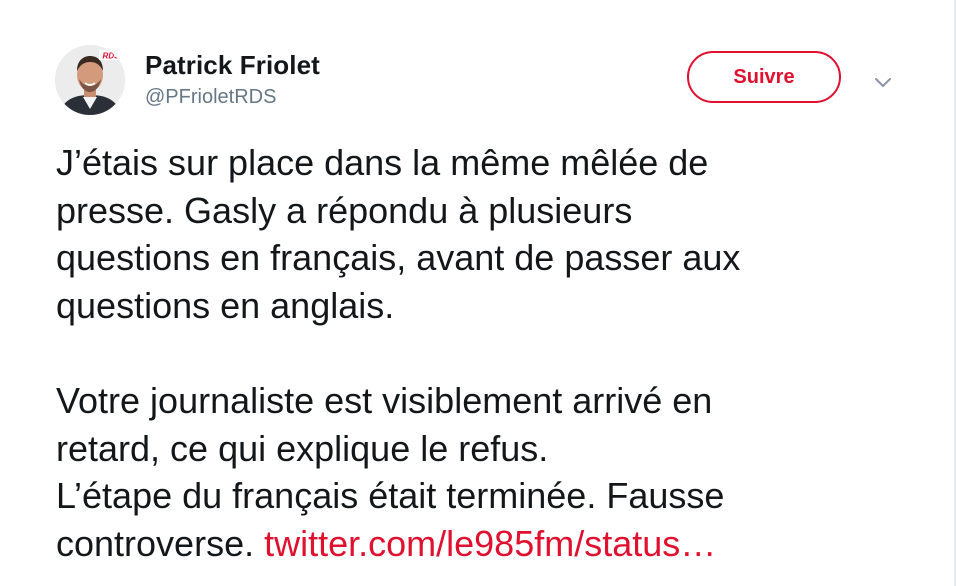  I want to click on avatar-photo: RDS, so click(90, 80).